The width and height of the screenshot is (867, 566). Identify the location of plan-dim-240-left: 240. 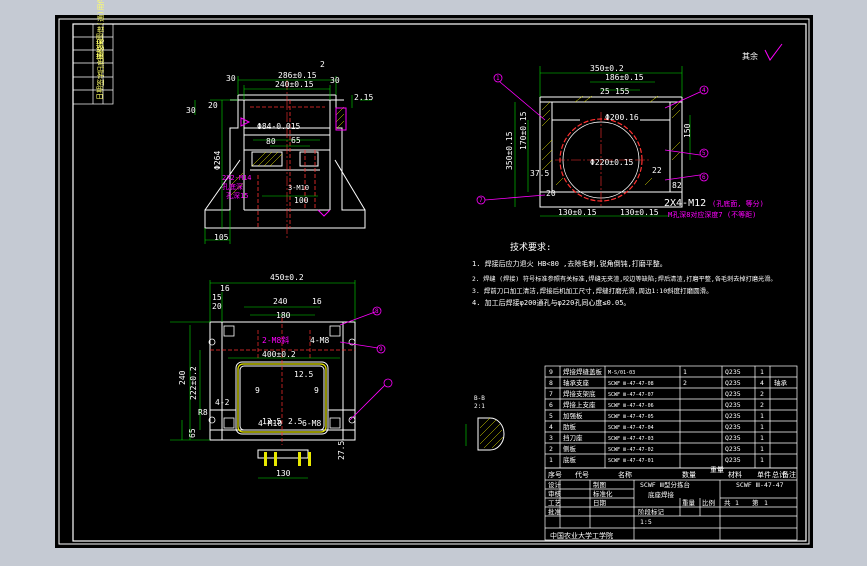
(182, 377).